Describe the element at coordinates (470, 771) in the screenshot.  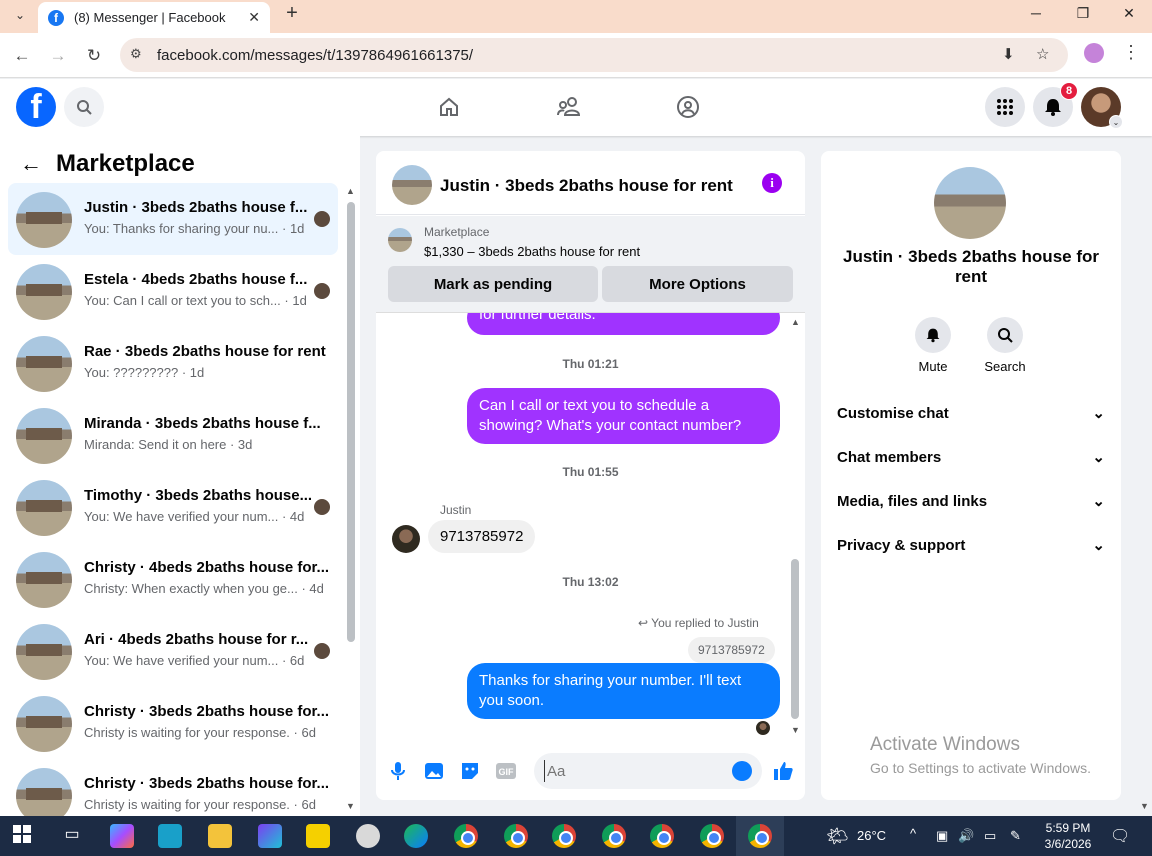
I see `sticker-icon` at that location.